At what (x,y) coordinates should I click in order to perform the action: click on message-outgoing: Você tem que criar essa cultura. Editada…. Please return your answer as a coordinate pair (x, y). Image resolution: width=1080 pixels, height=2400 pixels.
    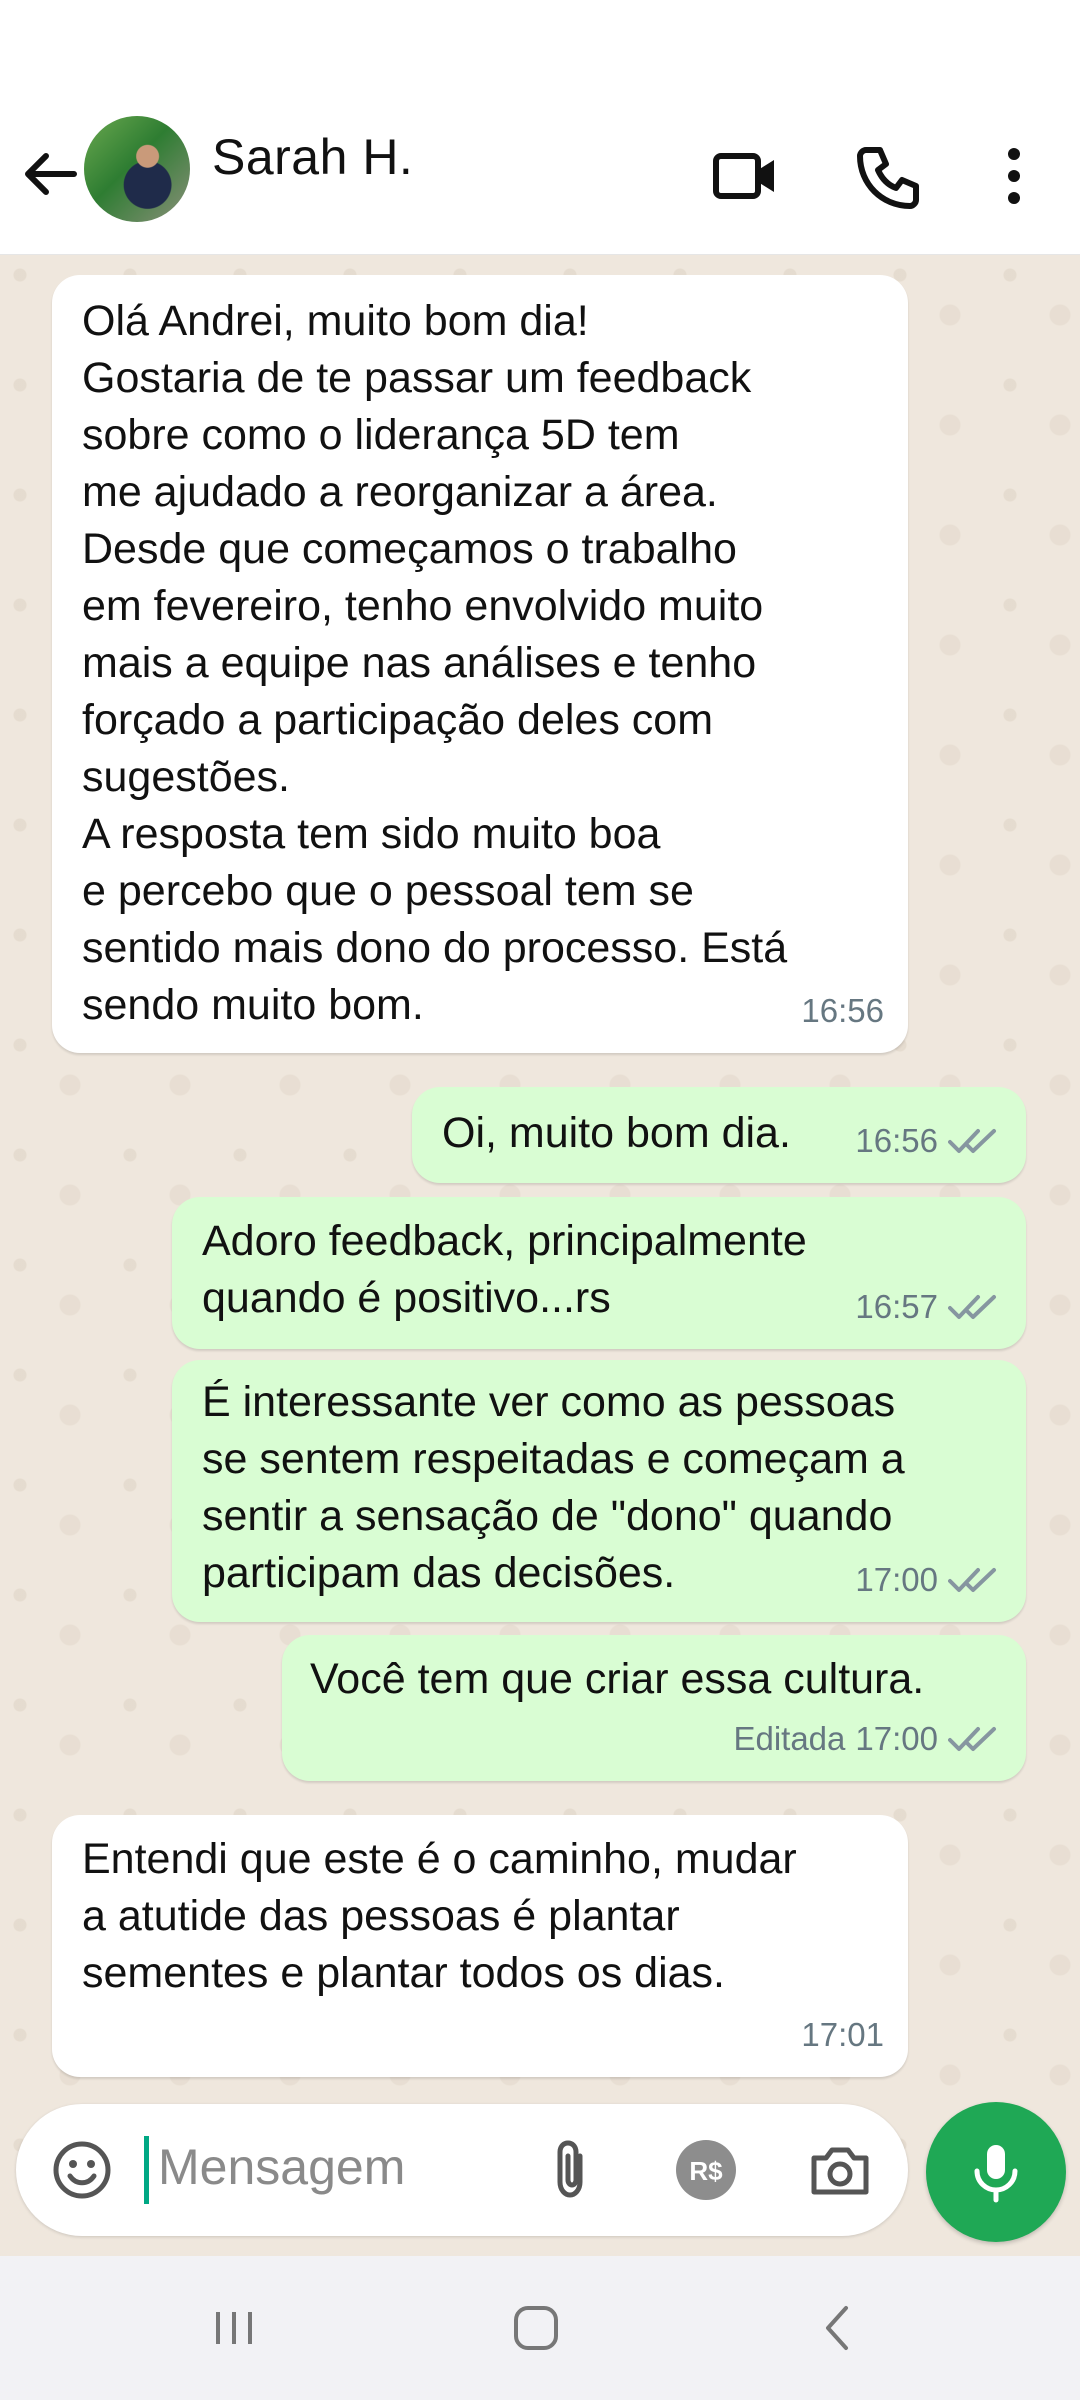
    Looking at the image, I should click on (654, 1708).